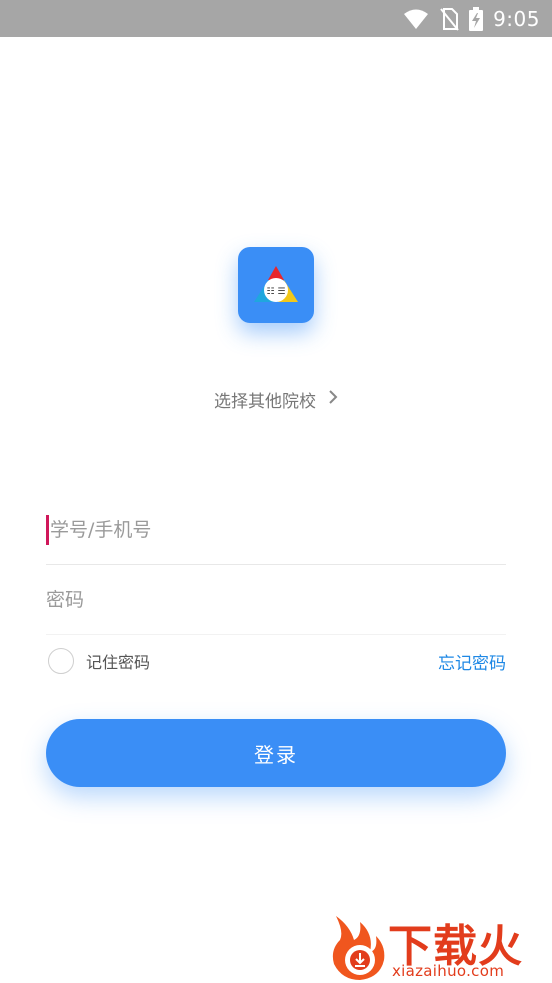 This screenshot has width=552, height=983. Describe the element at coordinates (333, 399) in the screenshot. I see `chevron-right-icon` at that location.